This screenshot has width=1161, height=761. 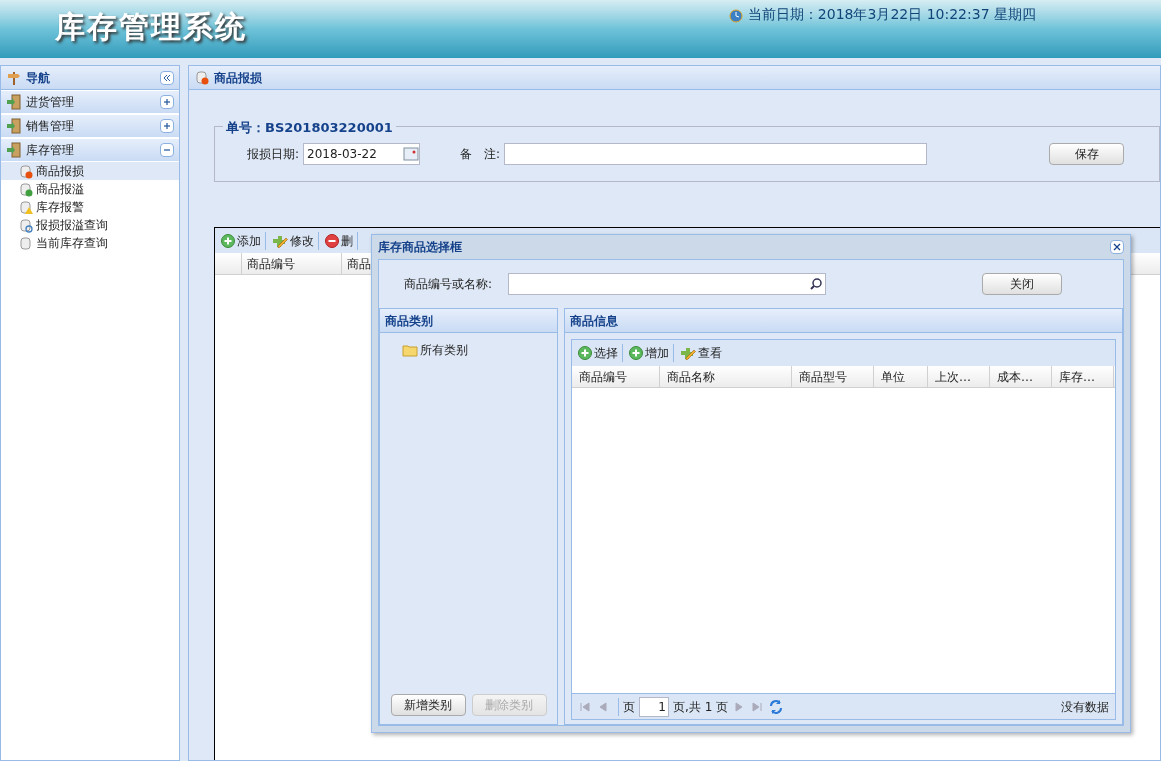 What do you see at coordinates (38, 78) in the screenshot?
I see `sidebar-title: 导航` at bounding box center [38, 78].